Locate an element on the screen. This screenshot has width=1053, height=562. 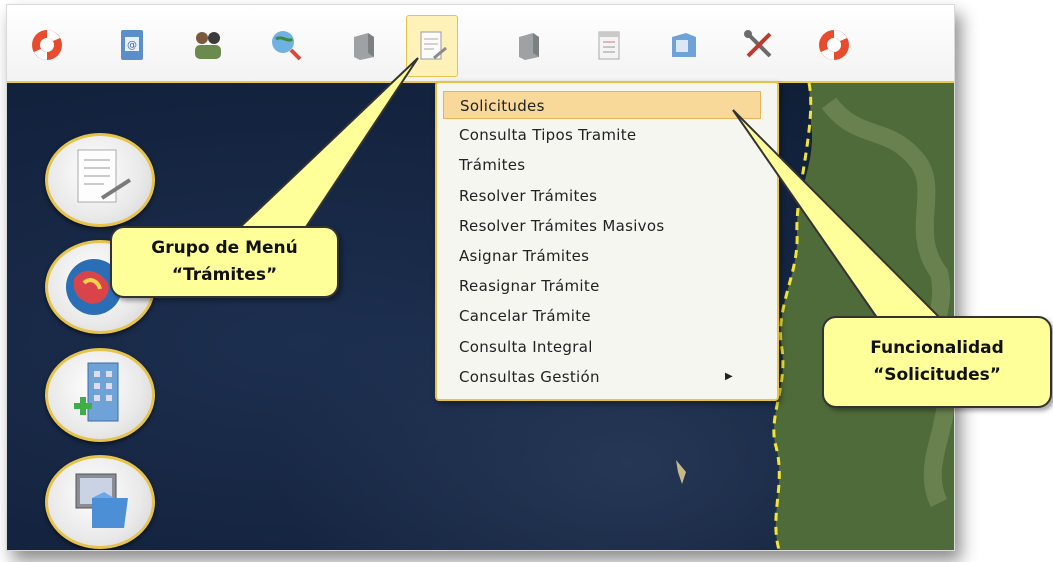
callout-func-line2: “Solicitudes” is located at coordinates (937, 375).